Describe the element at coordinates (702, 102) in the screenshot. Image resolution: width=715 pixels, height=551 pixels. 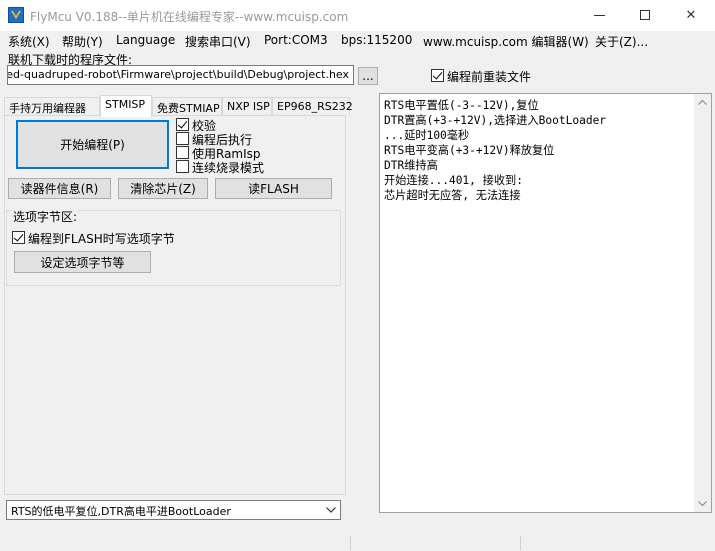
I see `scroll-up-icon` at that location.